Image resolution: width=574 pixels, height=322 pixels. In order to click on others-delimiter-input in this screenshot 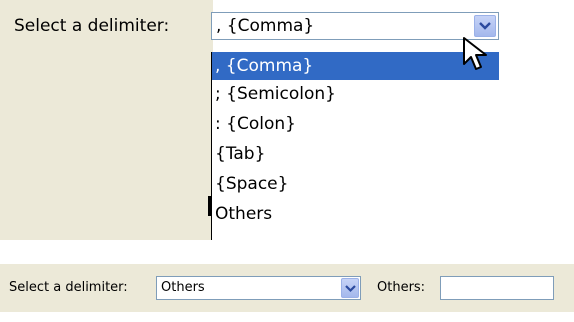, I will do `click(497, 288)`.